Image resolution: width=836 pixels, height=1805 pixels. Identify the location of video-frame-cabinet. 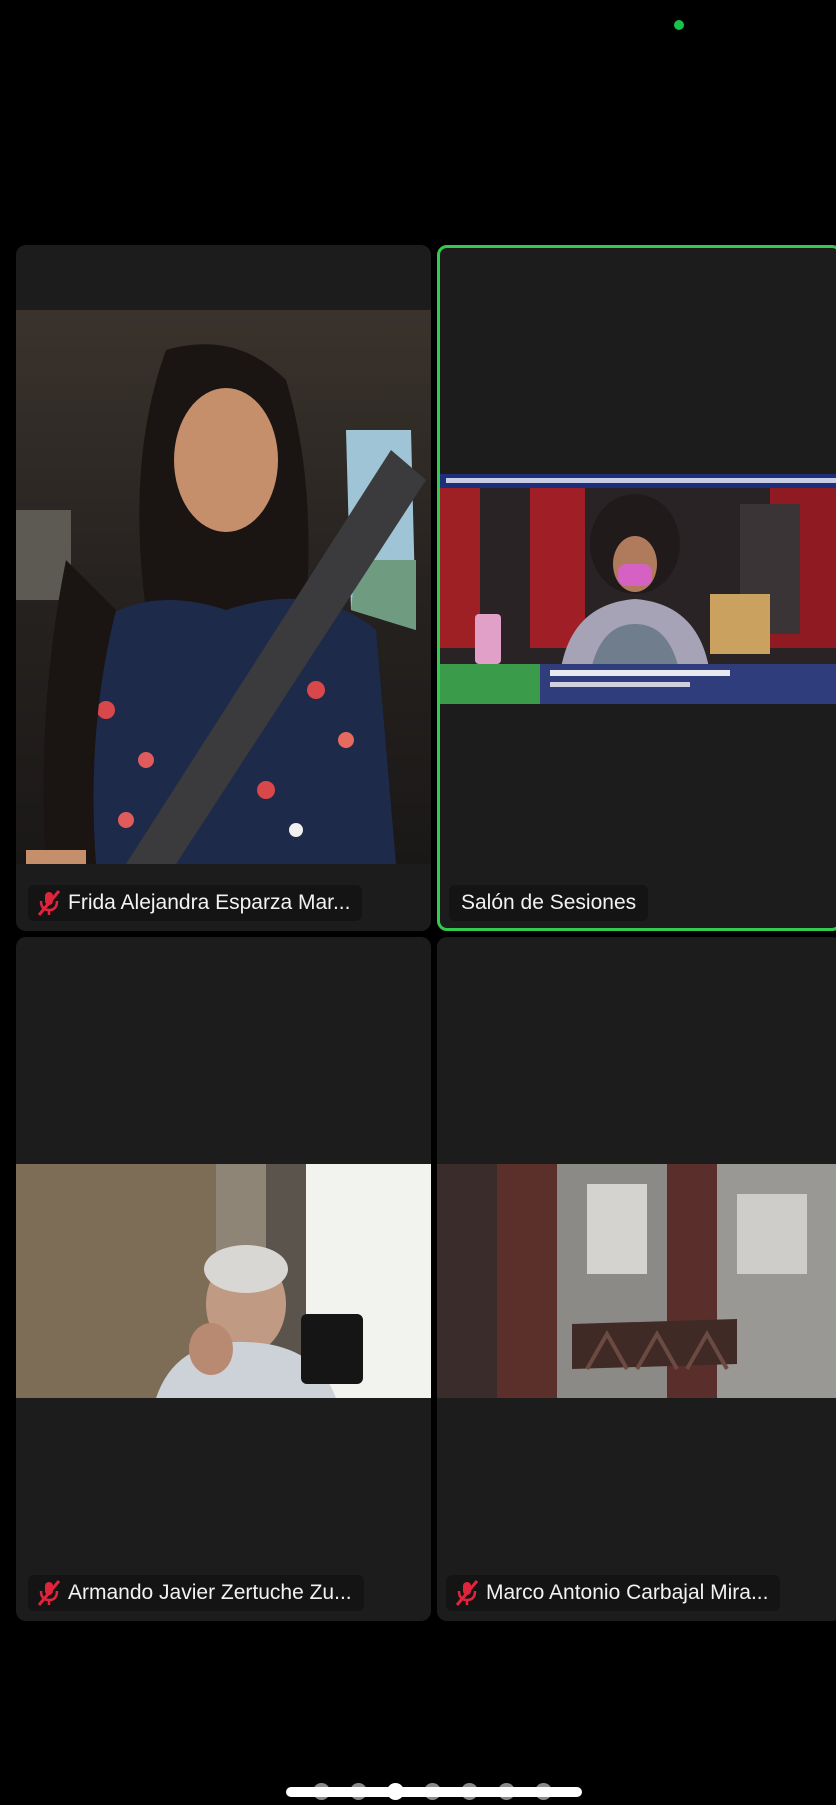
(636, 1281).